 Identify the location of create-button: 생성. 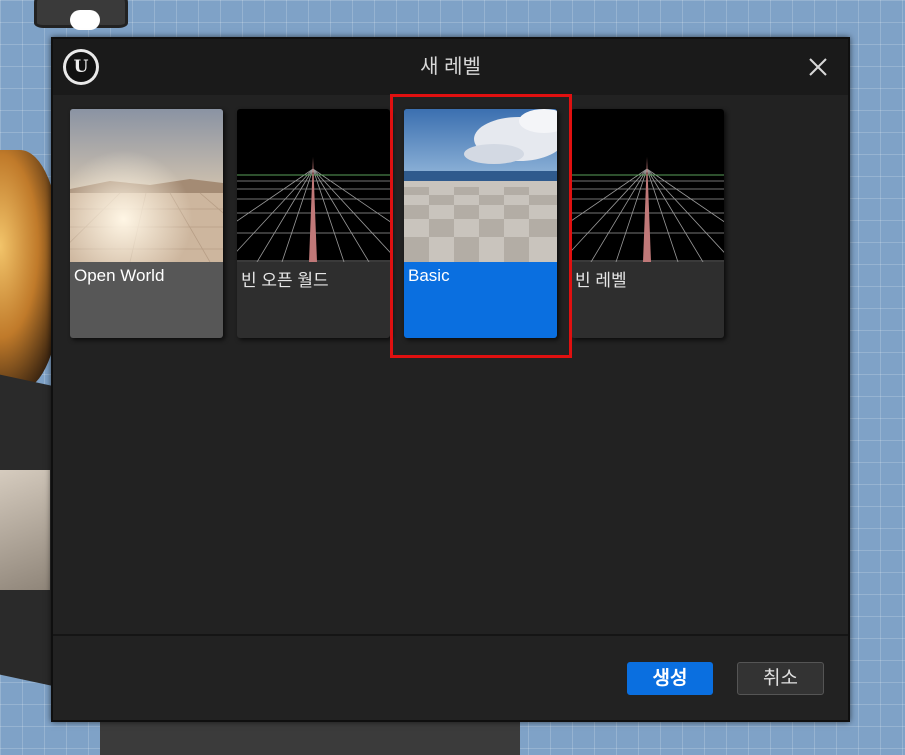
(670, 678).